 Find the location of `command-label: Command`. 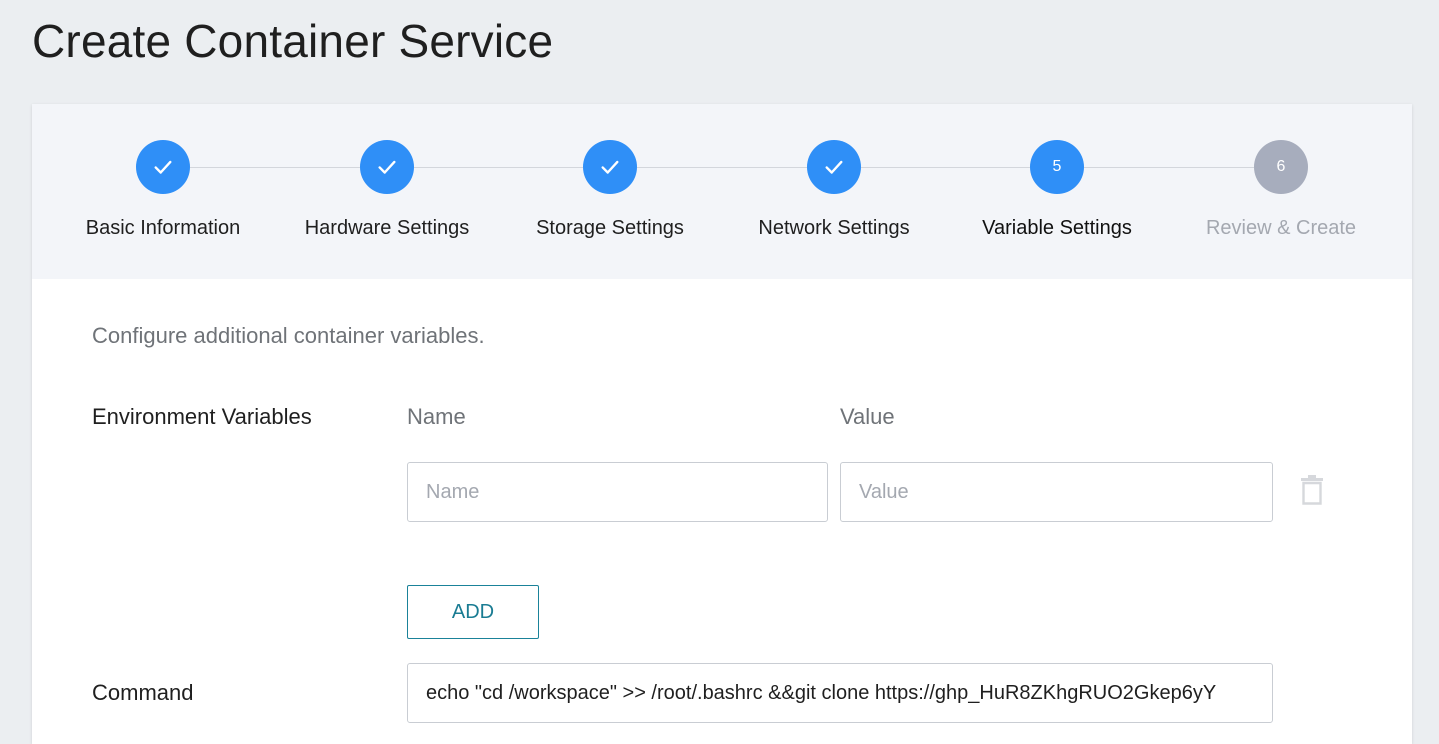

command-label: Command is located at coordinates (143, 692).